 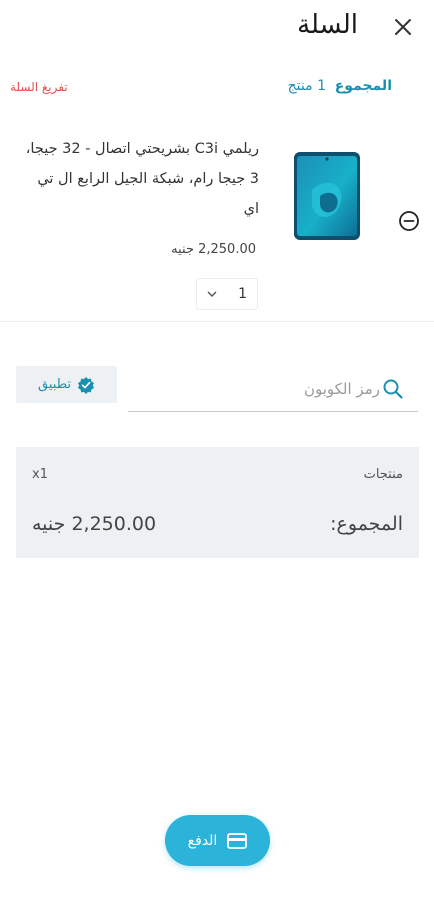 I want to click on coupon-field, so click(x=273, y=388).